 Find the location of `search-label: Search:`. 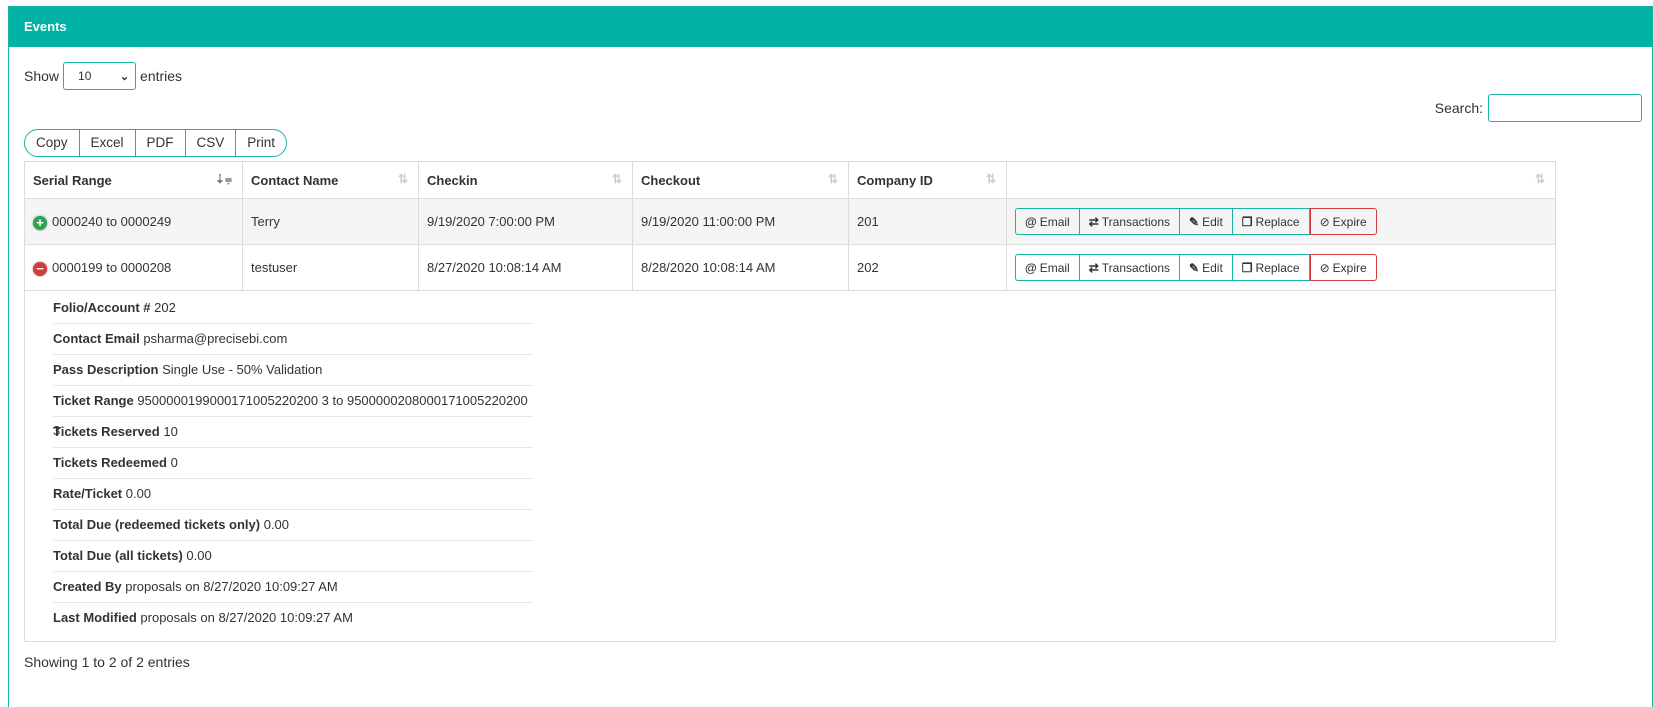

search-label: Search: is located at coordinates (1458, 108).